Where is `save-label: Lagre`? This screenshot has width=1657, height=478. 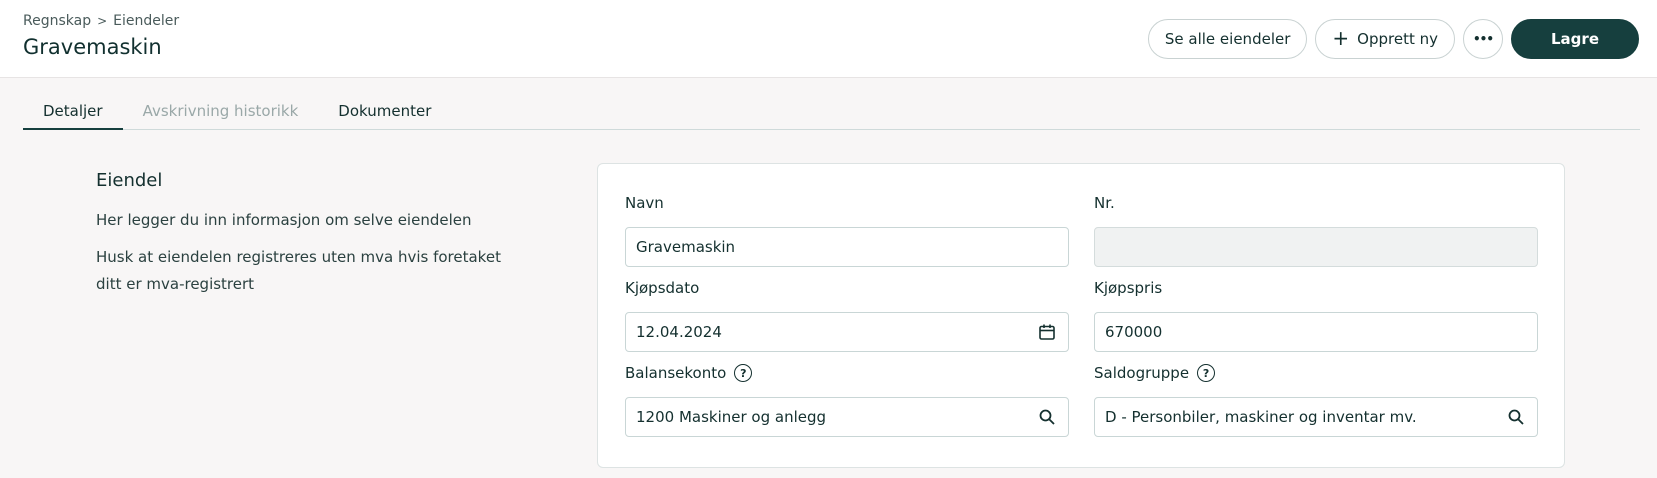 save-label: Lagre is located at coordinates (1575, 39).